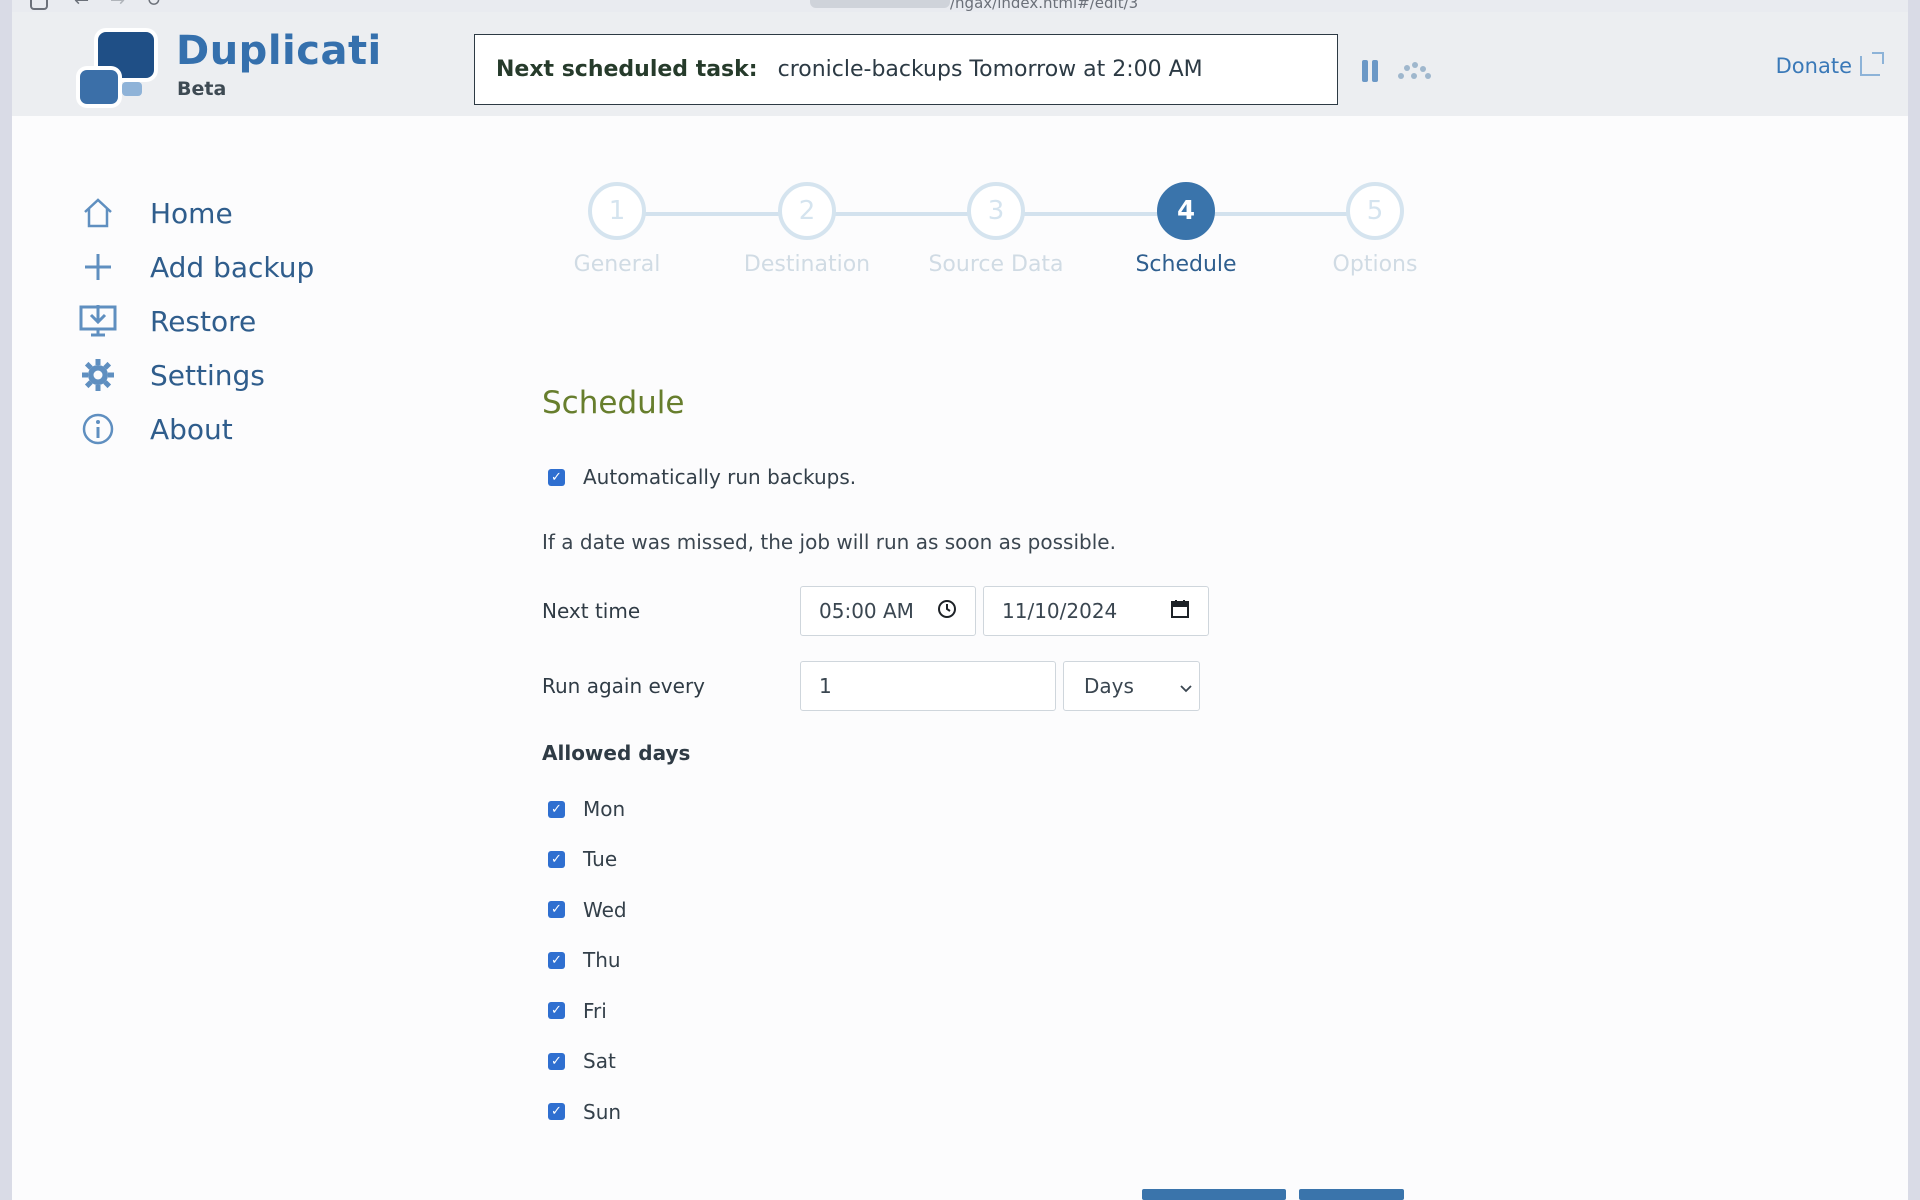  Describe the element at coordinates (232, 267) in the screenshot. I see `sidebar-item-label: Add backup` at that location.